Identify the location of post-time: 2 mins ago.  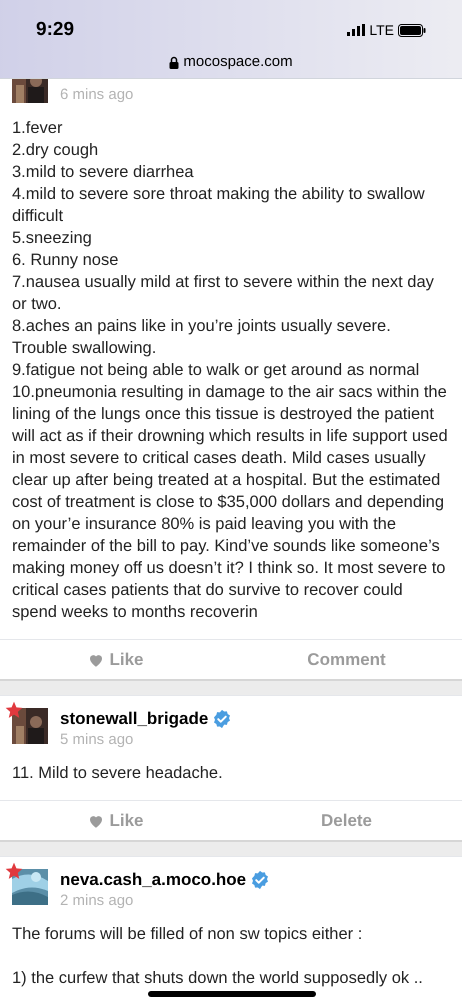
(97, 901).